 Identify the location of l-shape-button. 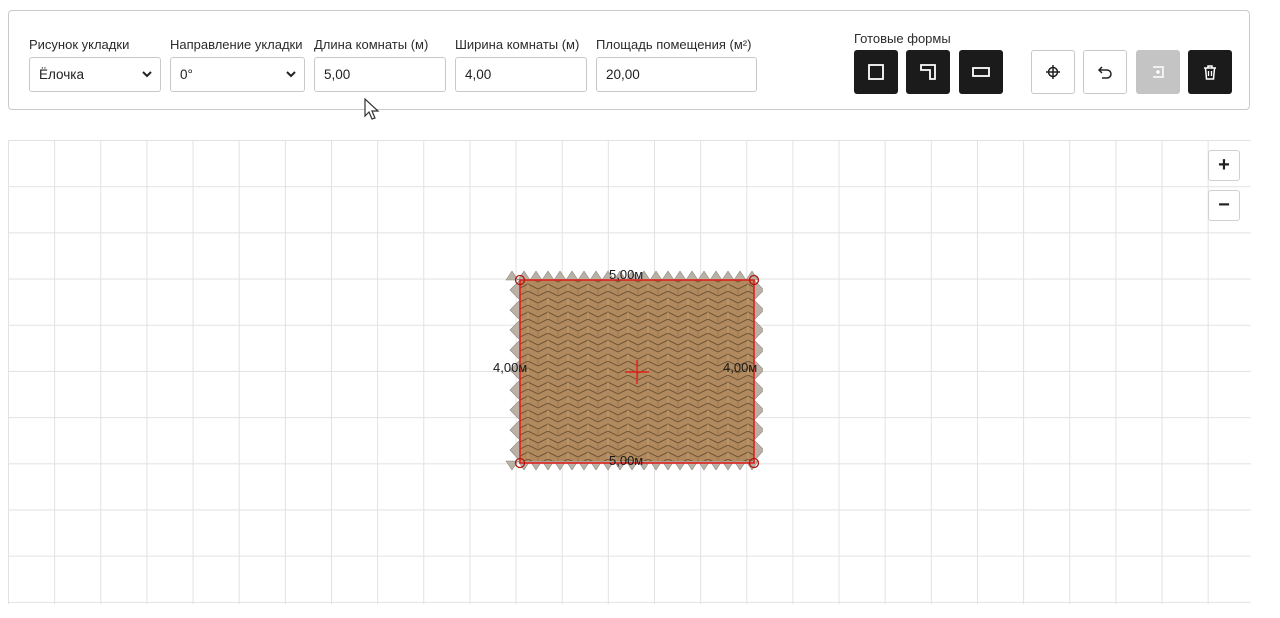
(928, 72).